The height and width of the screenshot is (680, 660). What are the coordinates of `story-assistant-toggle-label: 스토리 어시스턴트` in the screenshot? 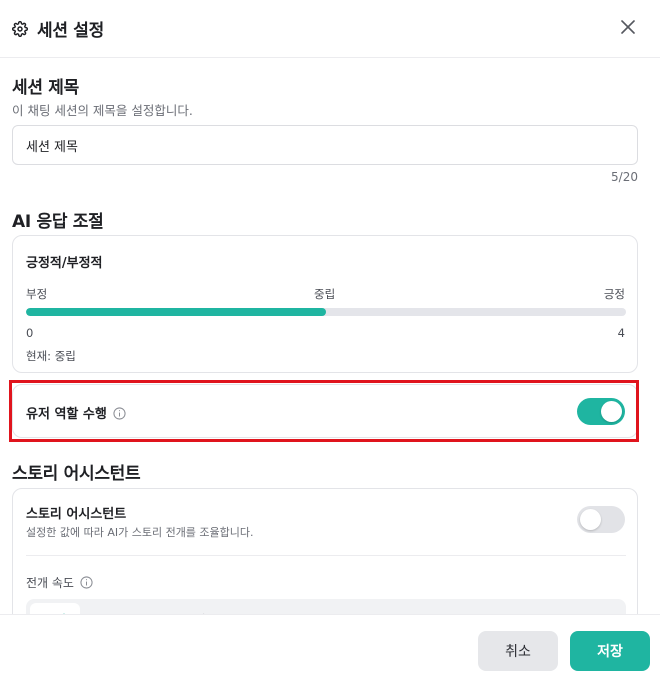 It's located at (76, 514).